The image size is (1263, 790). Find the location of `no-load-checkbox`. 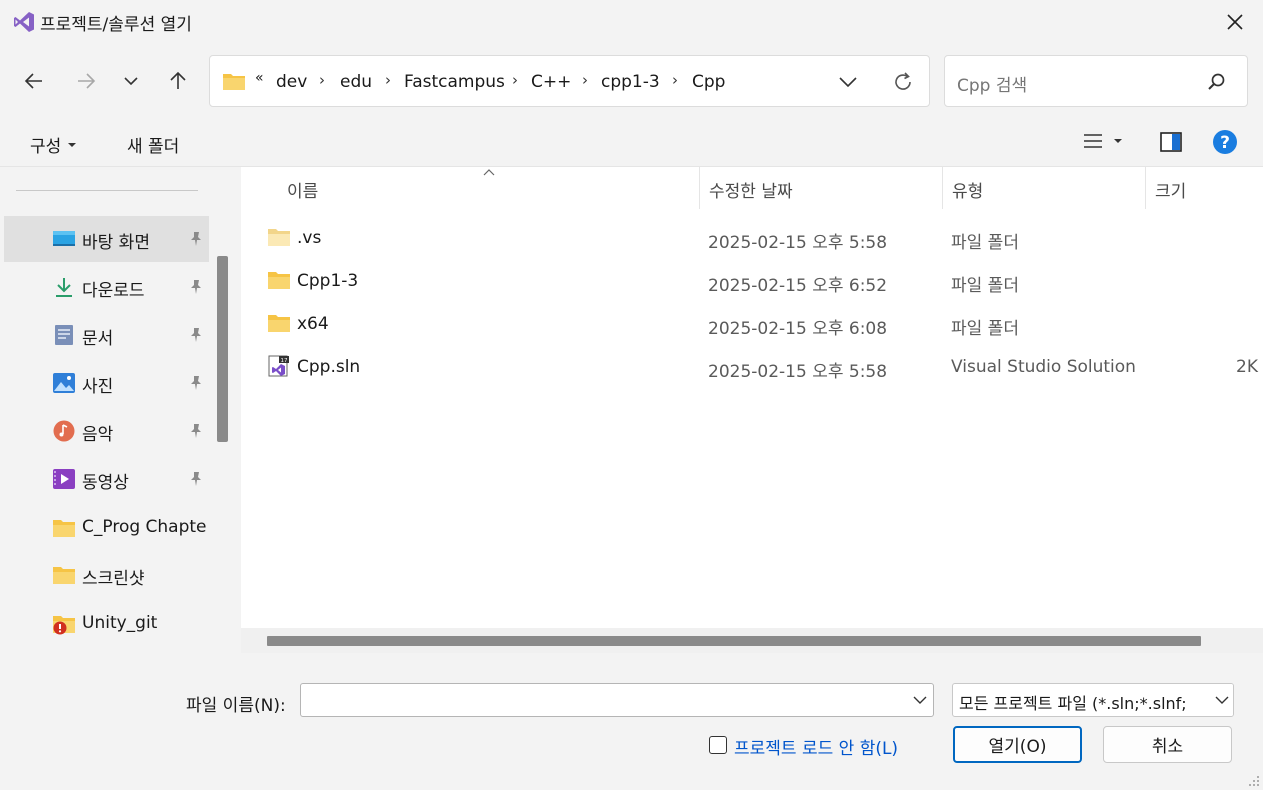

no-load-checkbox is located at coordinates (718, 745).